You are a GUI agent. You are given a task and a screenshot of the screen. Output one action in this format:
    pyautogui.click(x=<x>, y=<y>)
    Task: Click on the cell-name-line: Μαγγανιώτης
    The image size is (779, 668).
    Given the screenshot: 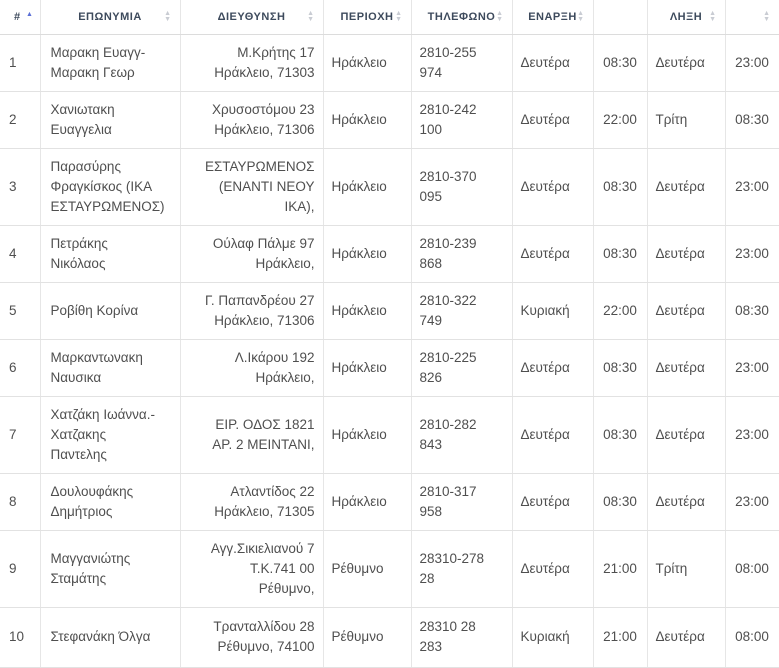 What is the action you would take?
    pyautogui.click(x=90, y=558)
    